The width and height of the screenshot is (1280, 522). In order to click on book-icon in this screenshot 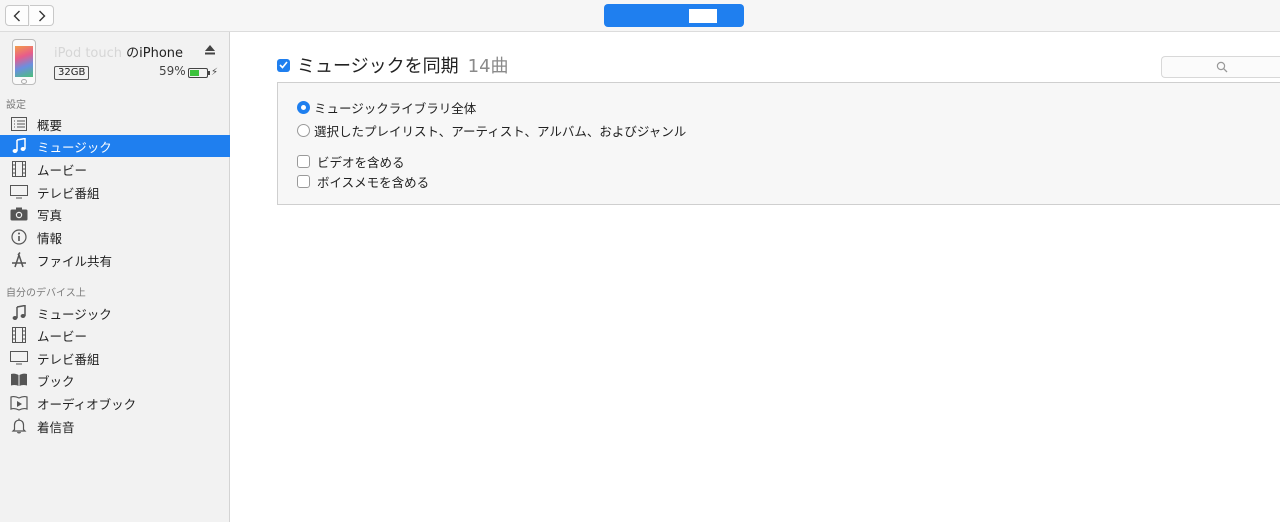, I will do `click(19, 380)`.